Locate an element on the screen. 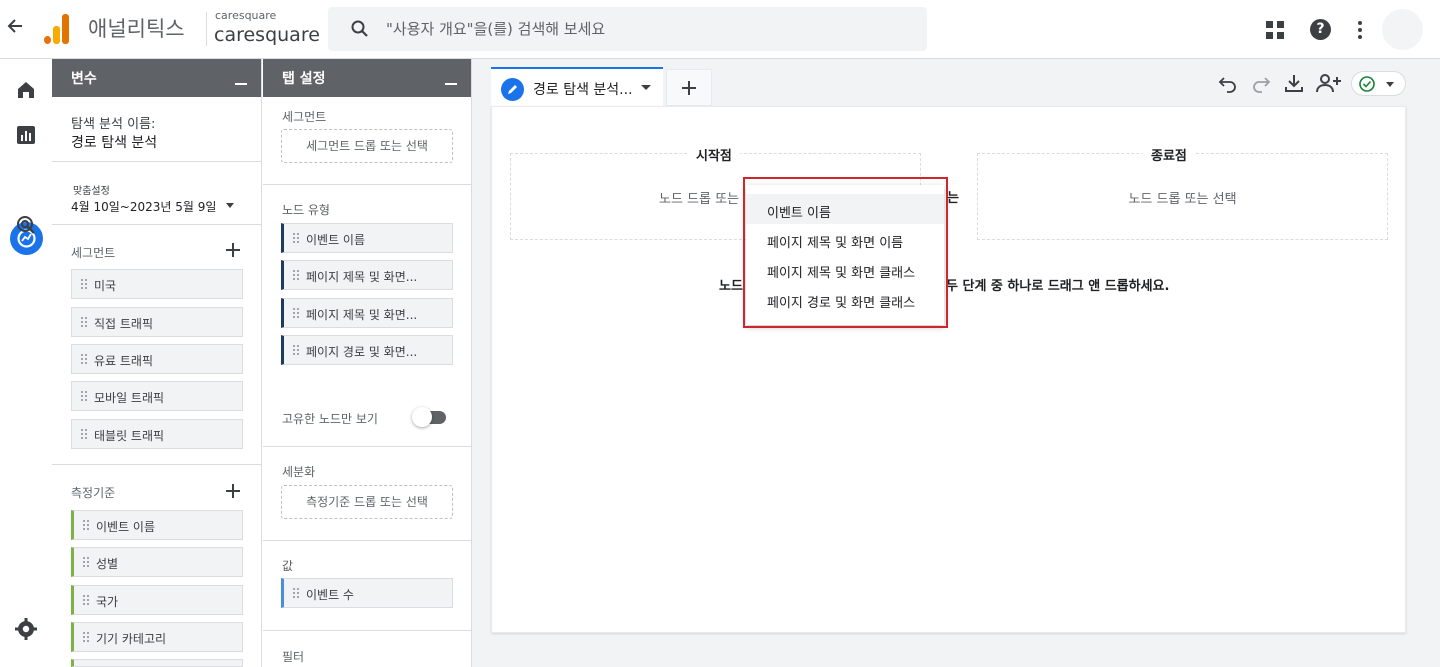  node-type-label: 이벤트 이름 is located at coordinates (336, 240).